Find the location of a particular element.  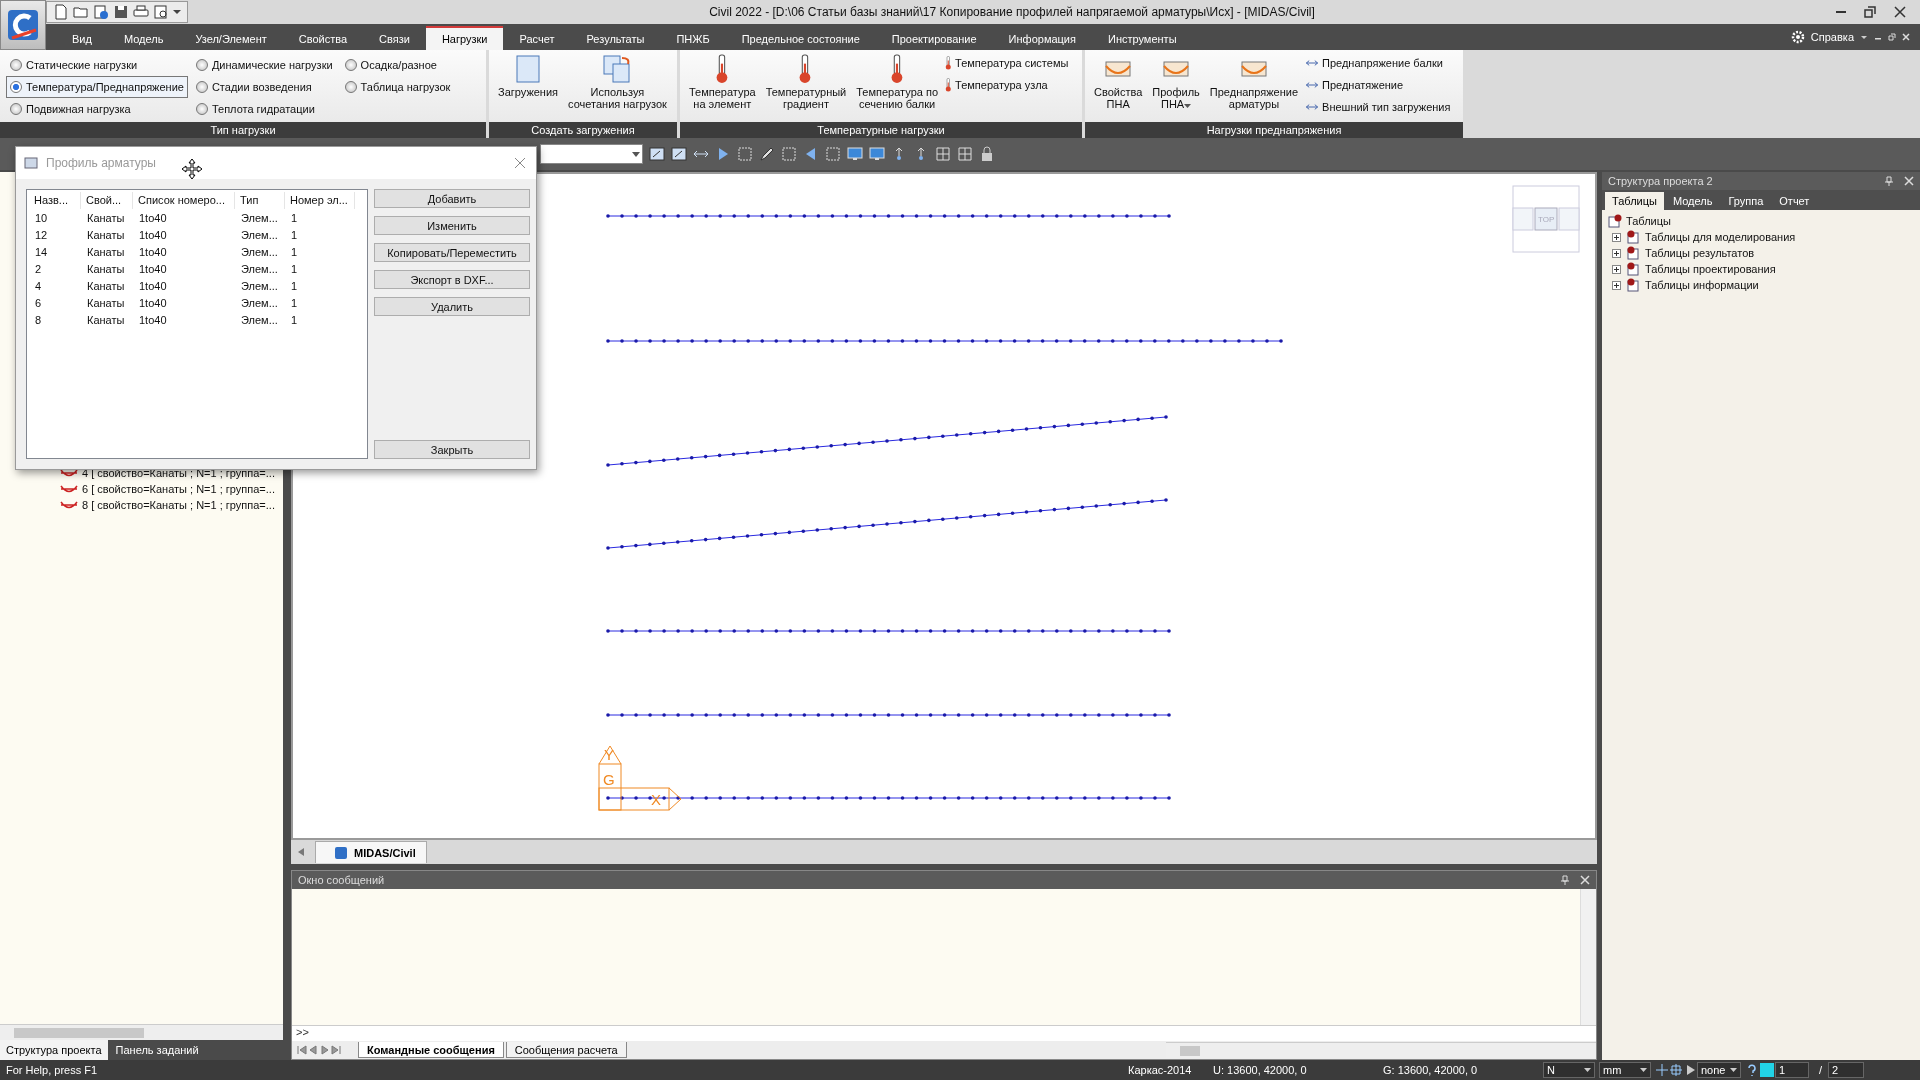

menu-tab: Результаты is located at coordinates (615, 39).